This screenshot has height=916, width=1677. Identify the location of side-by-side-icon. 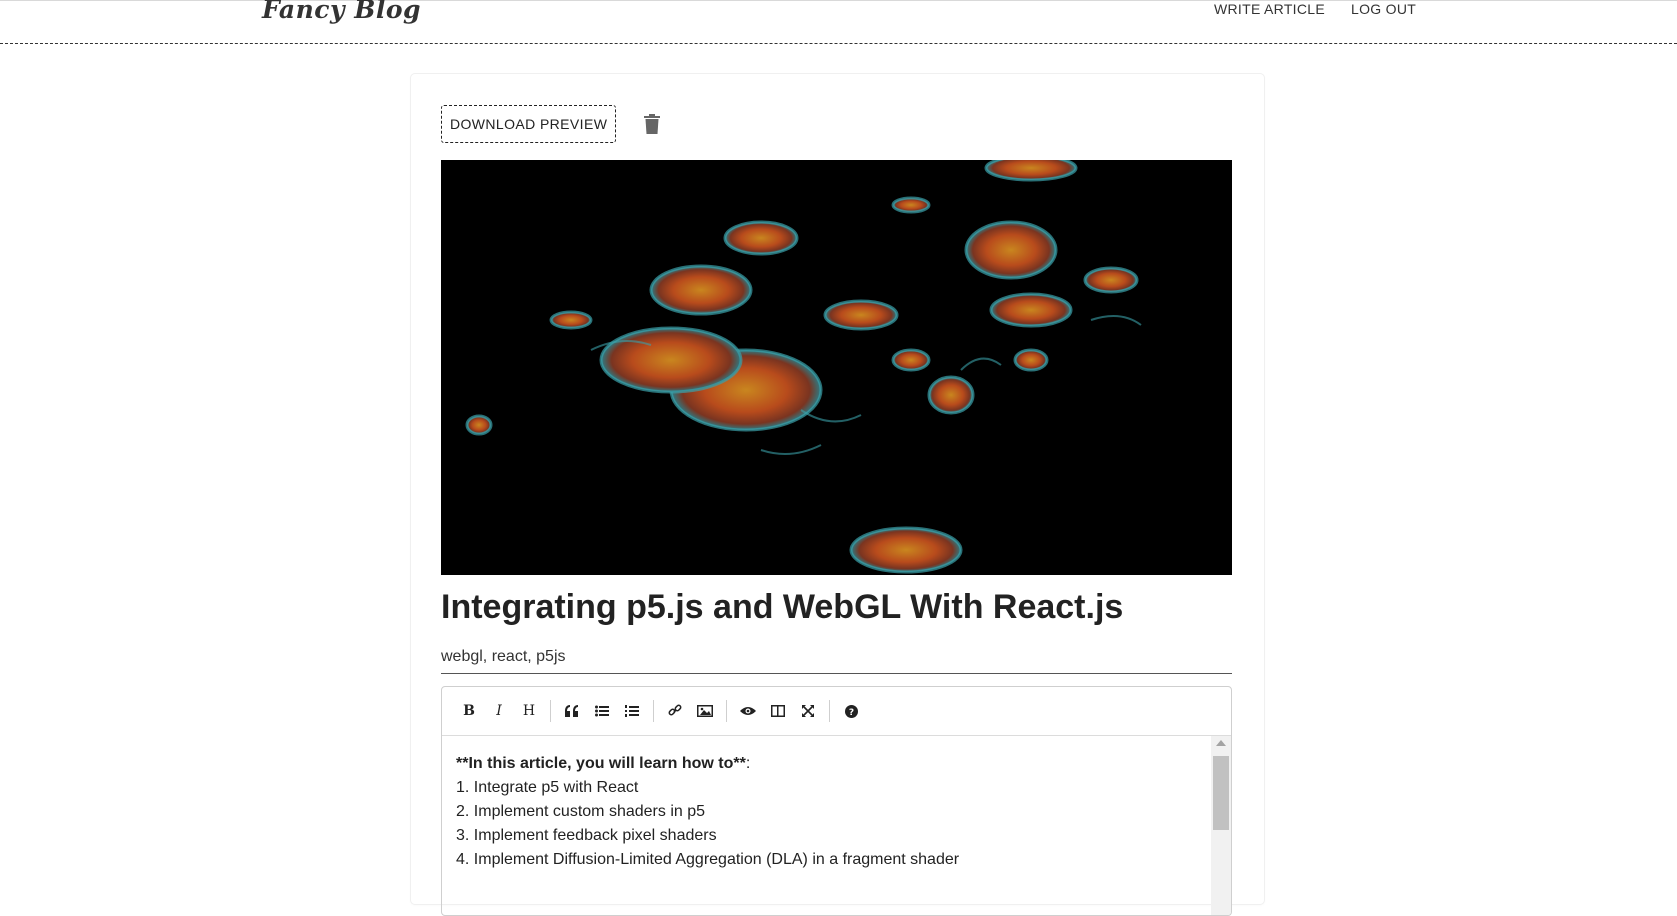
(778, 711).